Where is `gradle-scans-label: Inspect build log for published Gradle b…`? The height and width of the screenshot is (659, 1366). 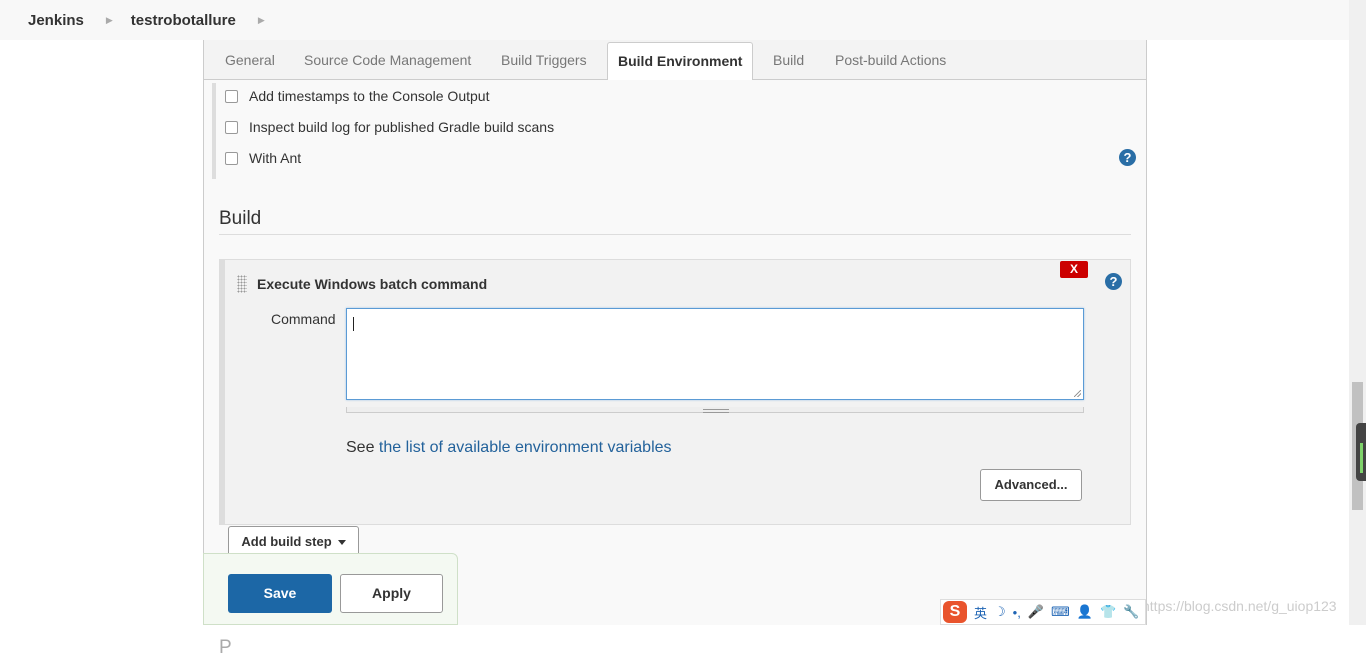
gradle-scans-label: Inspect build log for published Gradle b… is located at coordinates (402, 127).